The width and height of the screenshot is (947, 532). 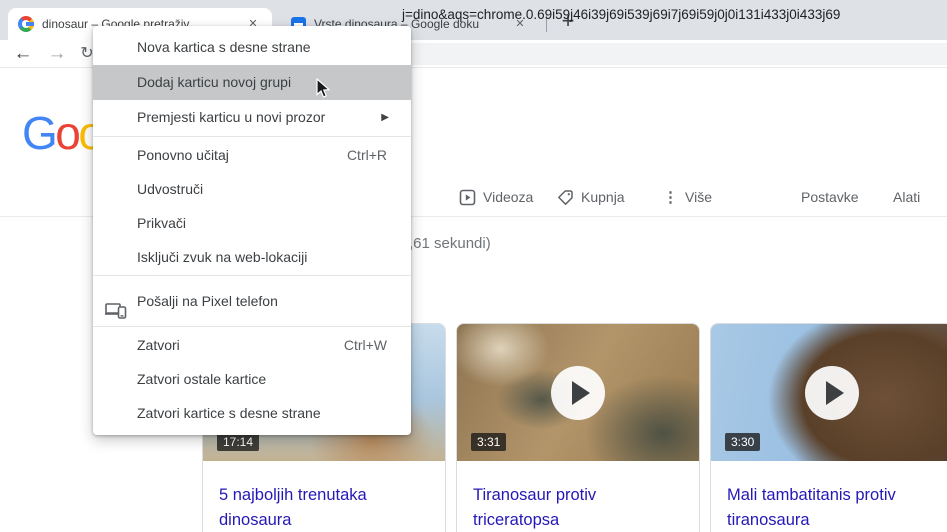 What do you see at coordinates (252, 189) in the screenshot?
I see `menu-item-duplicate: Udvostruči` at bounding box center [252, 189].